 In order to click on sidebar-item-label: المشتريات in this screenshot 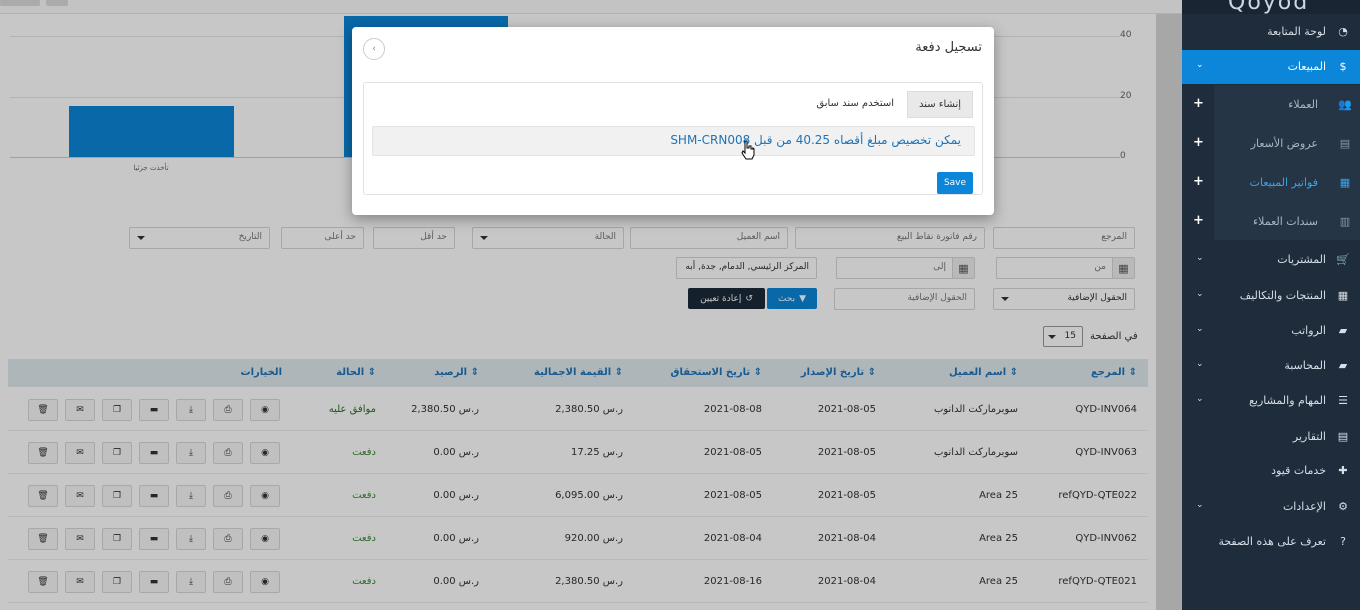, I will do `click(1301, 259)`.